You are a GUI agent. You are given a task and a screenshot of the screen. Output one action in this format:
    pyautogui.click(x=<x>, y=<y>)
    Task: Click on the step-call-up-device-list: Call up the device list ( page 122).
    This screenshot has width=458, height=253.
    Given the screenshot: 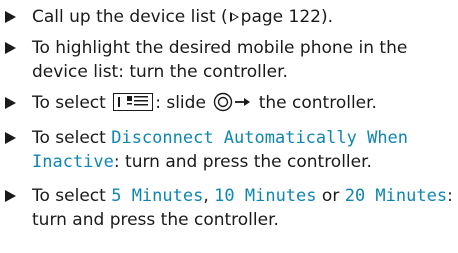 What is the action you would take?
    pyautogui.click(x=229, y=17)
    